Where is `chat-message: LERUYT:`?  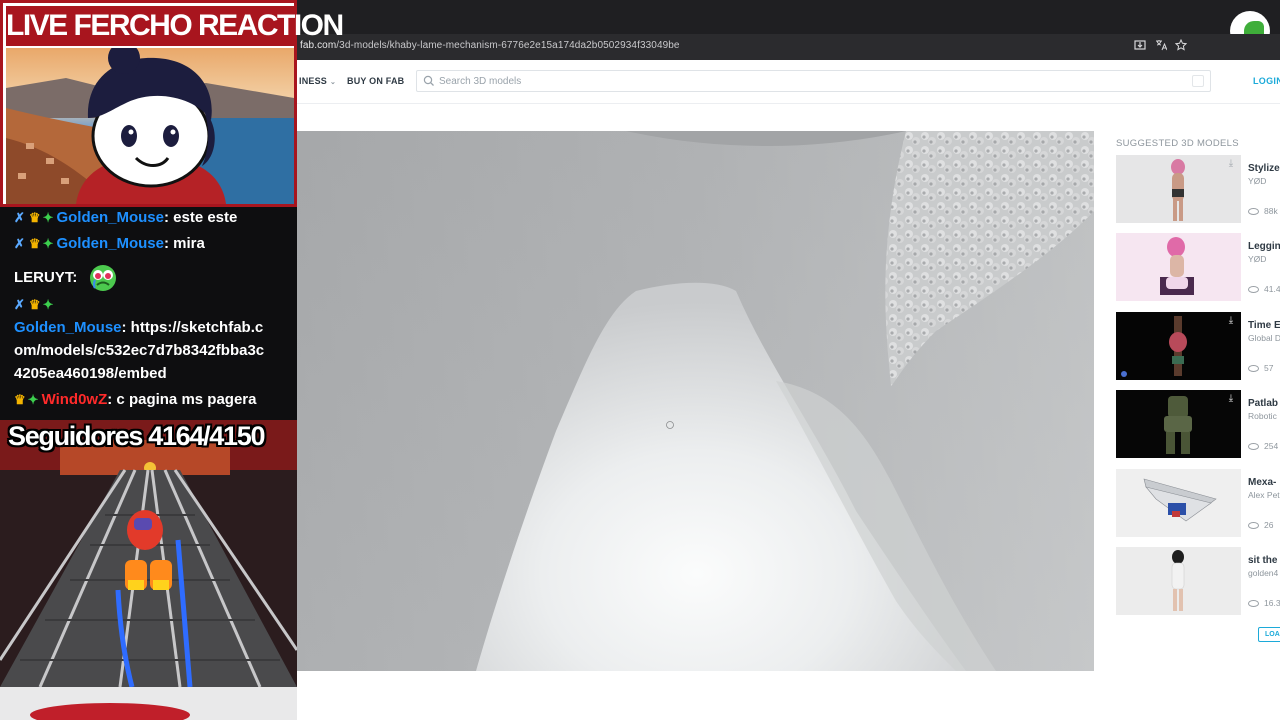 chat-message: LERUYT: is located at coordinates (66, 278).